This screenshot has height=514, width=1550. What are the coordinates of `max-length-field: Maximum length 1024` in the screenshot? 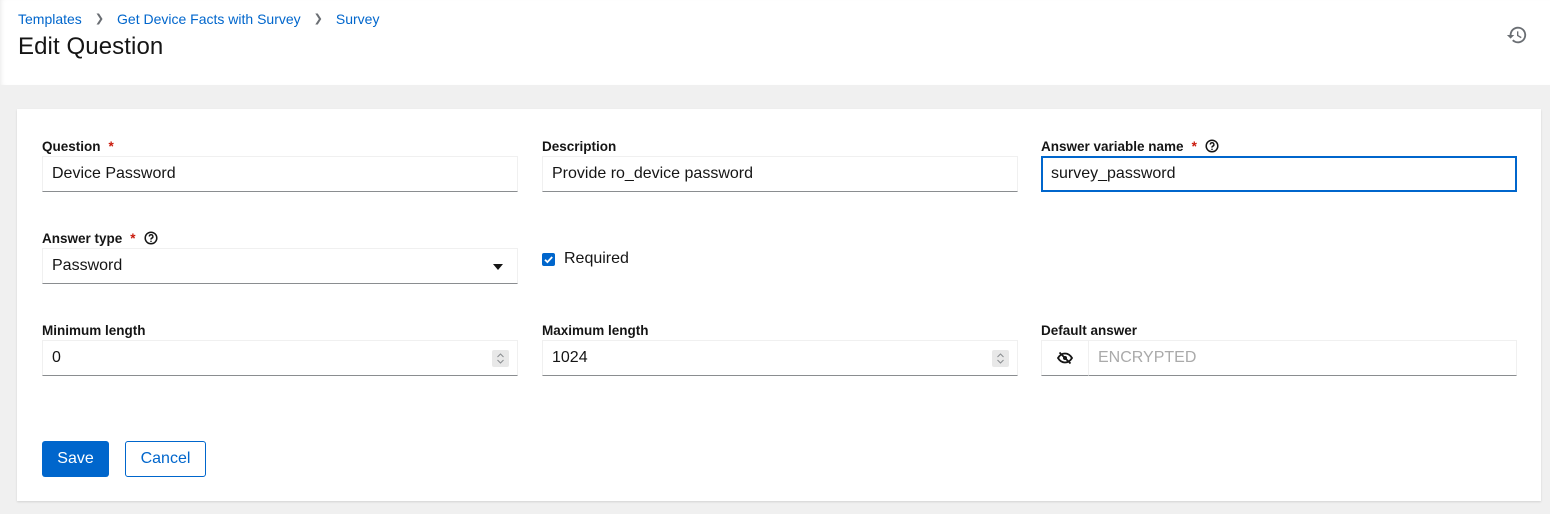 It's located at (780, 348).